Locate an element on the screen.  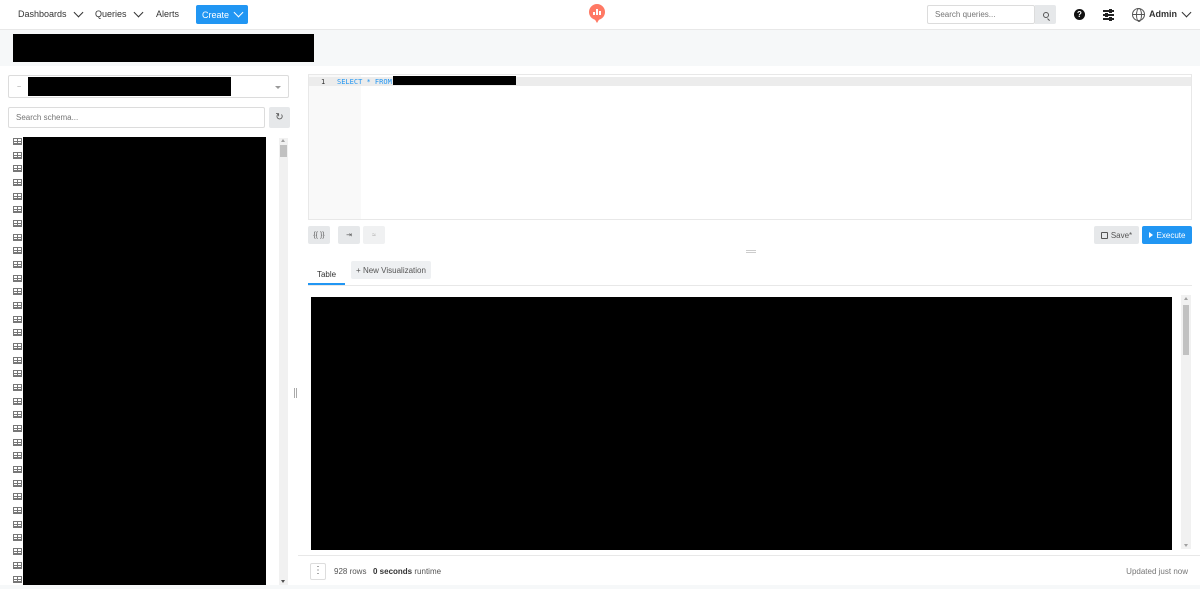
save-button: Save* is located at coordinates (1116, 235).